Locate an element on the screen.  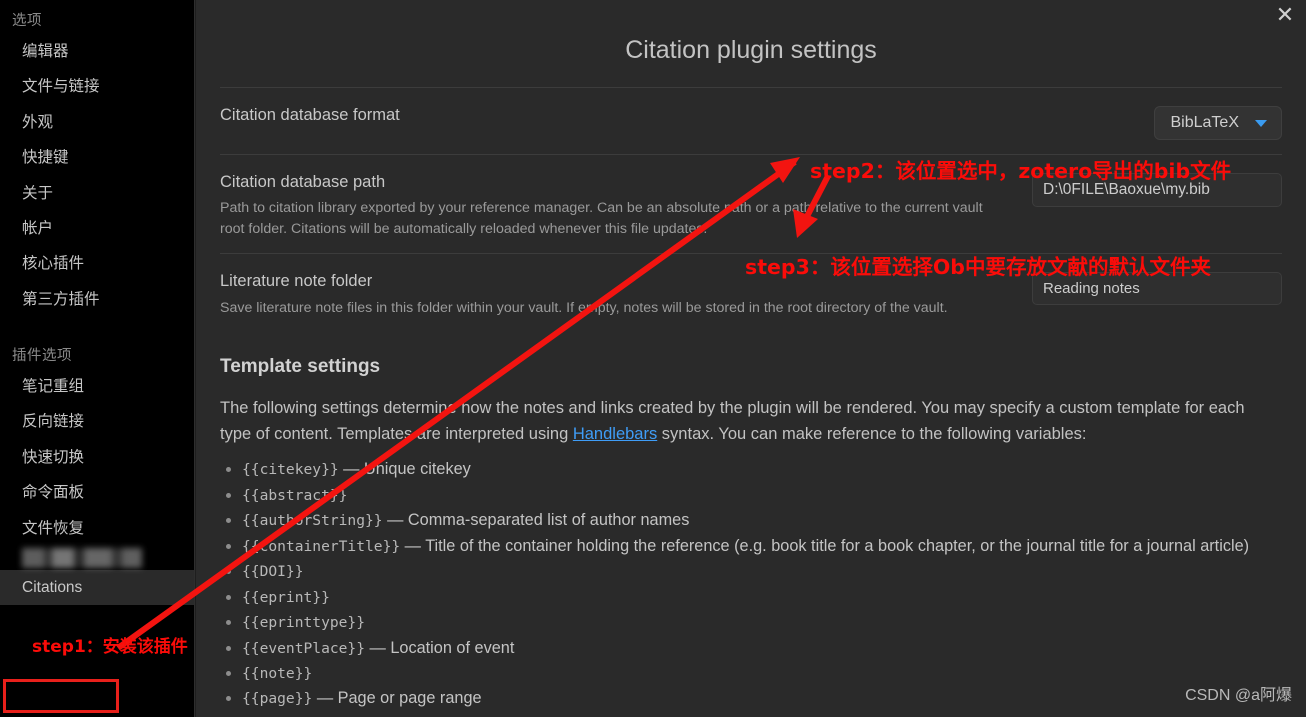
list-item: {{eprinttype}} is located at coordinates (762, 622).